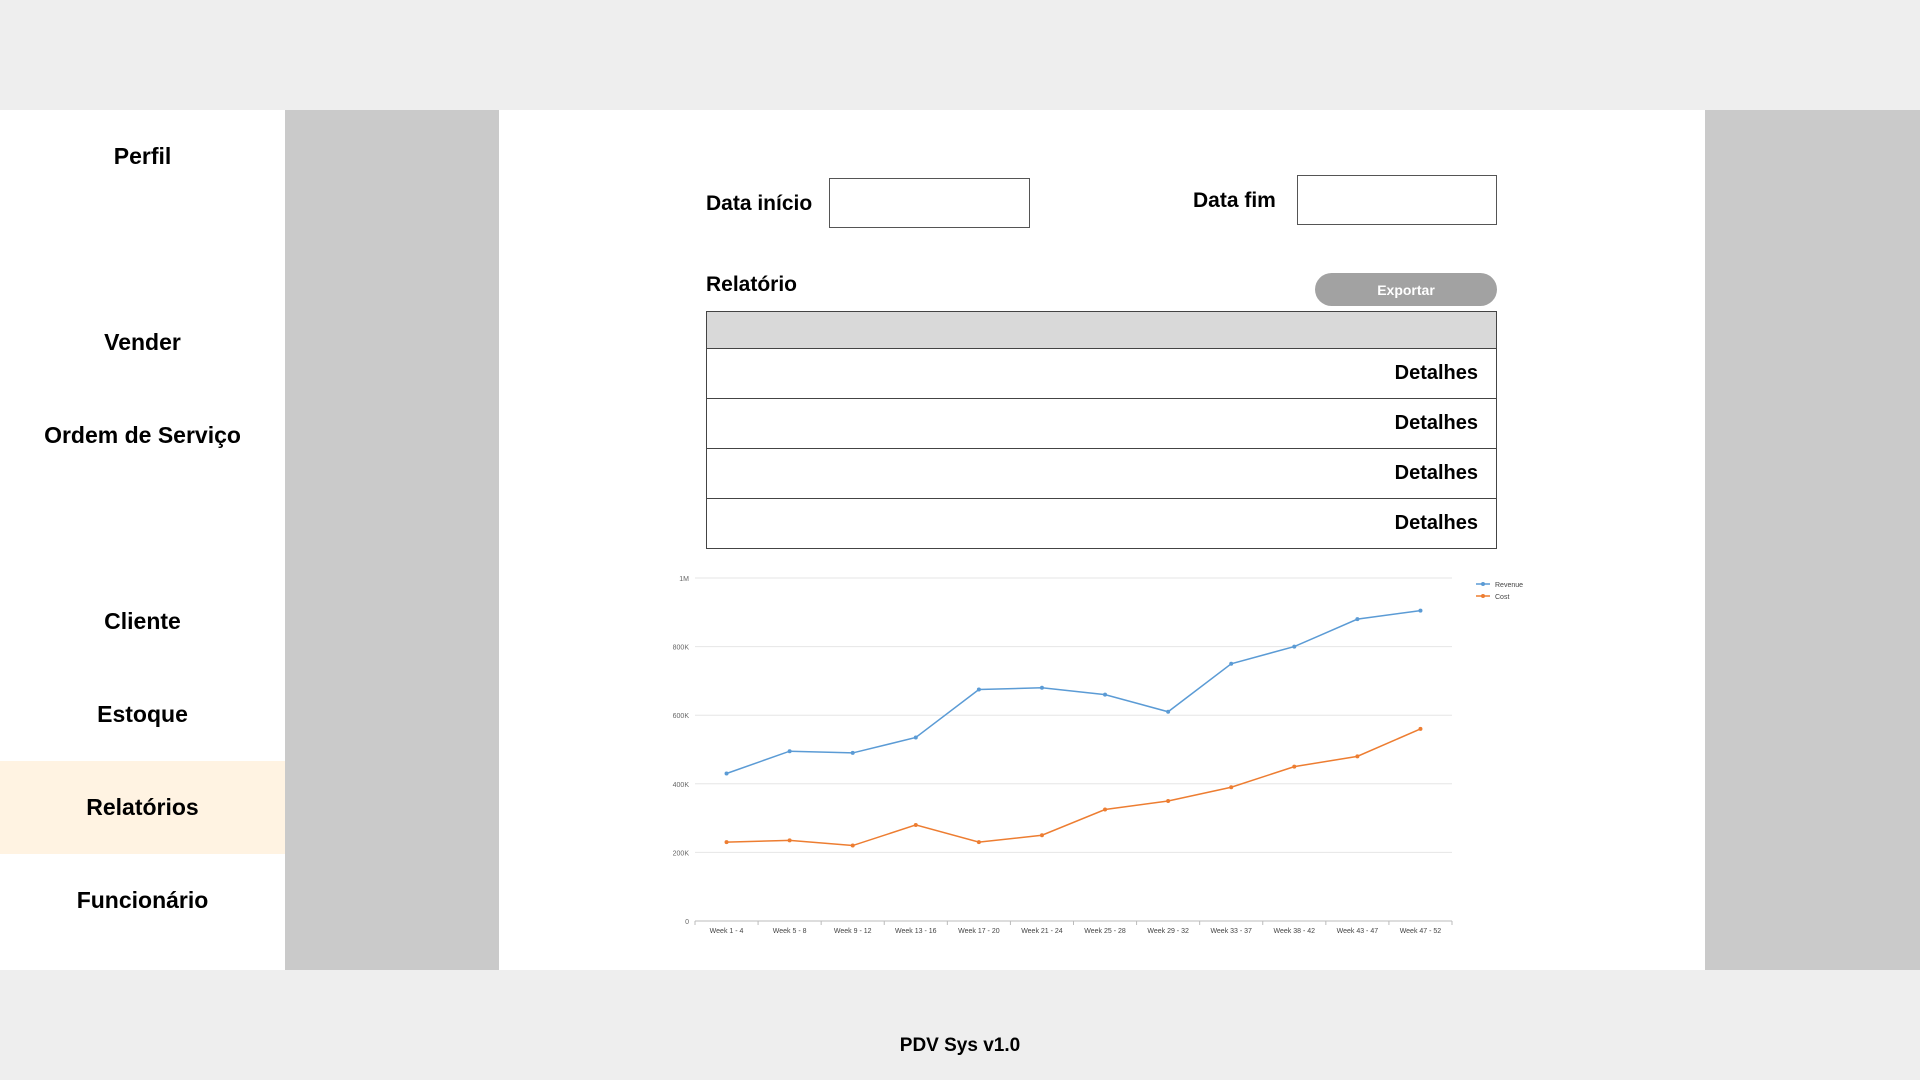 The width and height of the screenshot is (1920, 1080). I want to click on right-gutter, so click(1812, 540).